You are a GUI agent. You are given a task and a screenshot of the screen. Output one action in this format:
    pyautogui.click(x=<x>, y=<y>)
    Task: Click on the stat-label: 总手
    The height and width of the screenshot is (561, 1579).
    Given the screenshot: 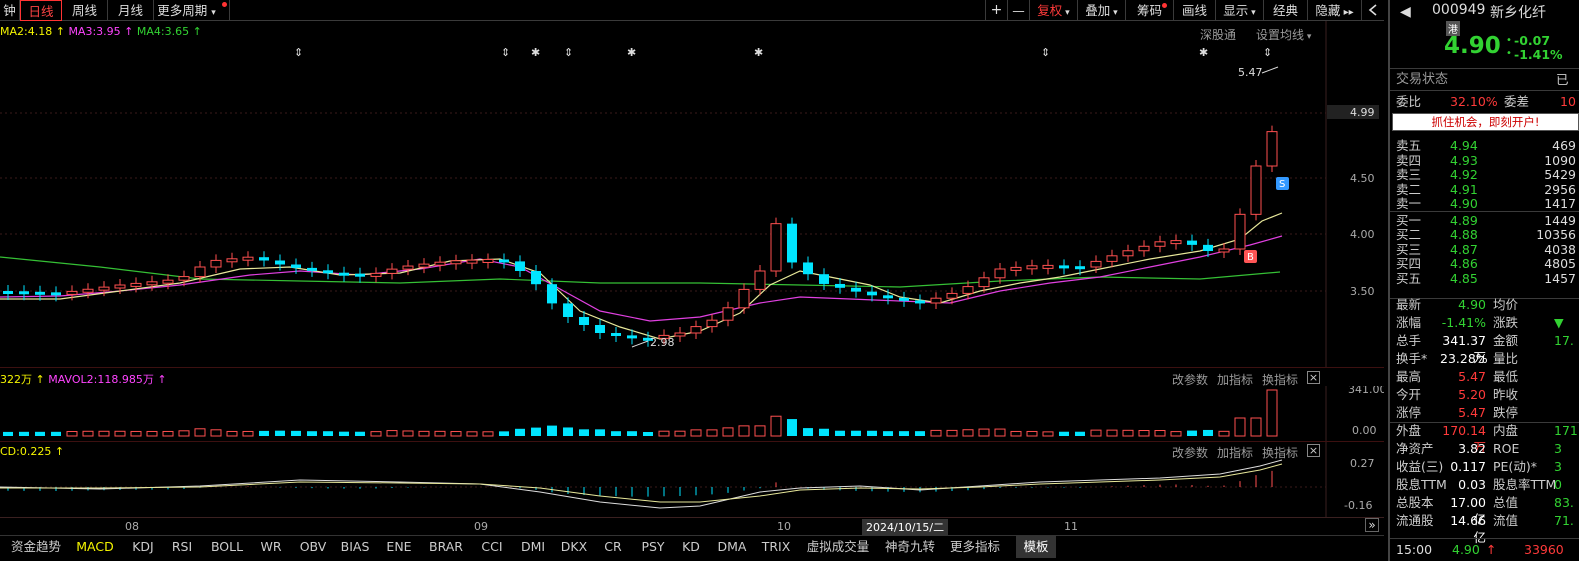 What is the action you would take?
    pyautogui.click(x=1409, y=340)
    